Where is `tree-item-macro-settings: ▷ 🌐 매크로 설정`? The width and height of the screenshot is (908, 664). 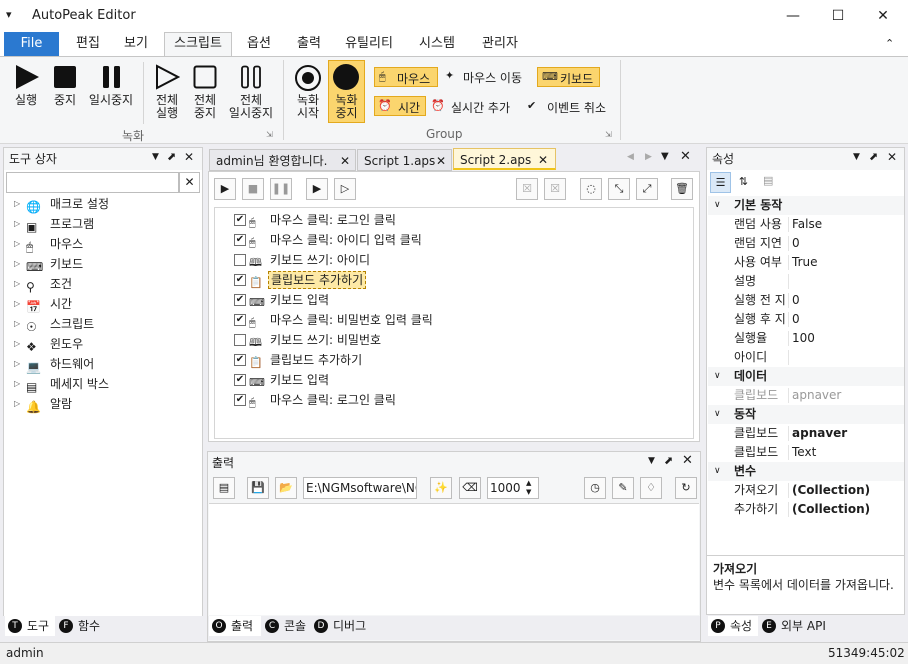
tree-item-macro-settings: ▷ 🌐 매크로 설정 is located at coordinates (103, 204).